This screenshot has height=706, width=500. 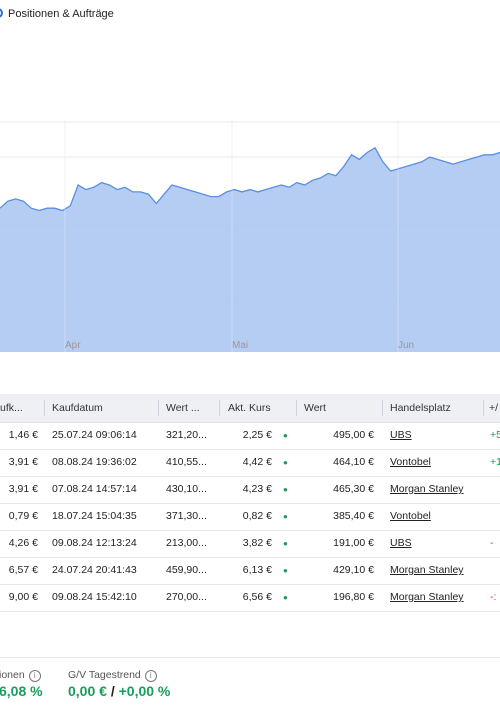 I want to click on cell-gv: +5, so click(x=495, y=435).